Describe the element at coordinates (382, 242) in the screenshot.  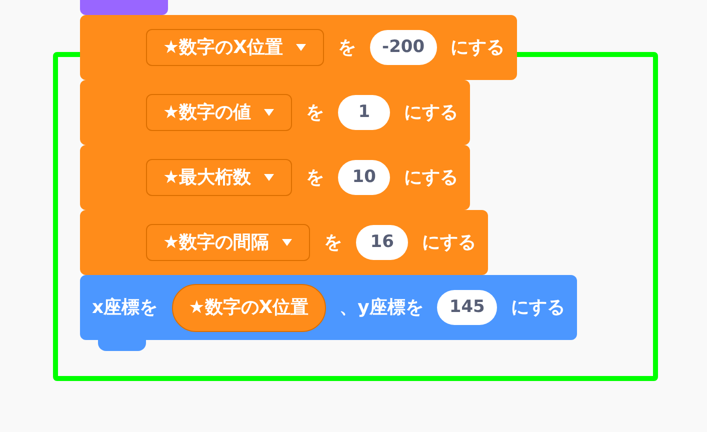
I see `number-input: 16` at that location.